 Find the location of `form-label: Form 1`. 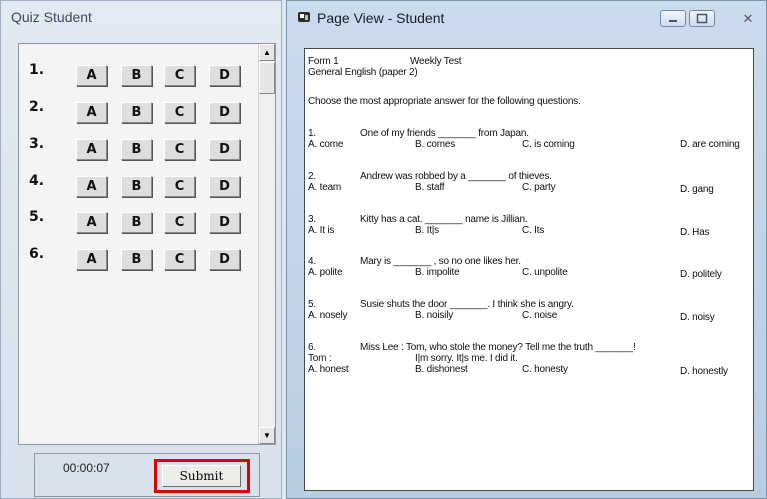

form-label: Form 1 is located at coordinates (323, 61).